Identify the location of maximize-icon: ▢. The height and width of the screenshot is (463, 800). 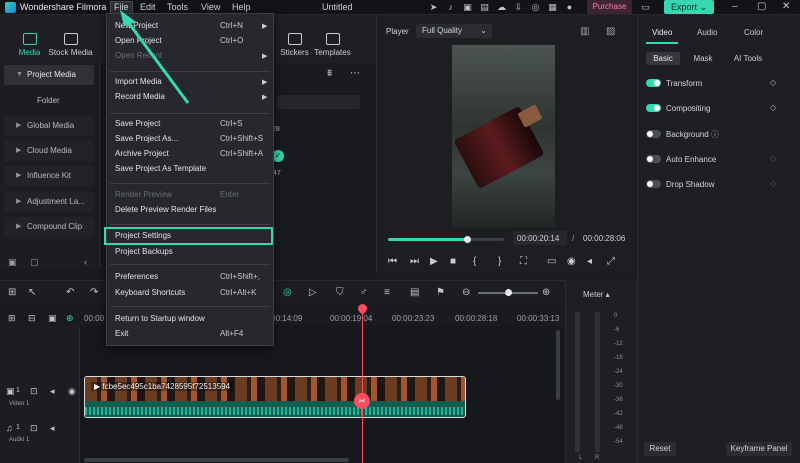
(761, 6).